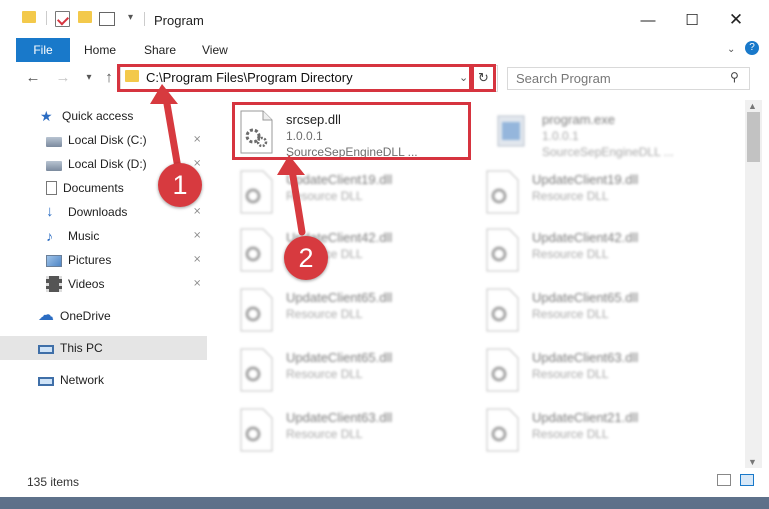 The width and height of the screenshot is (769, 509). What do you see at coordinates (228, 160) in the screenshot?
I see `annotation-arrows` at bounding box center [228, 160].